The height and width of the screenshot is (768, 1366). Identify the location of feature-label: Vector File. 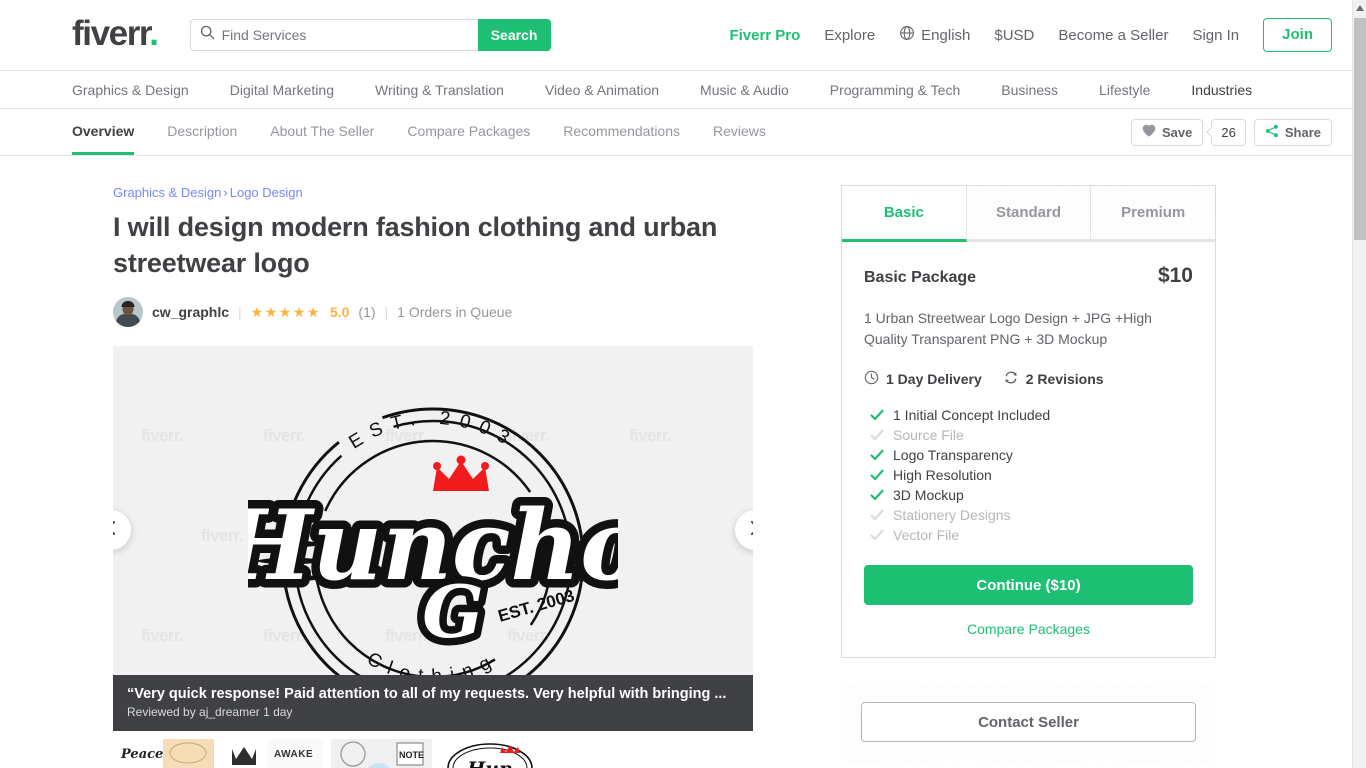
(926, 535).